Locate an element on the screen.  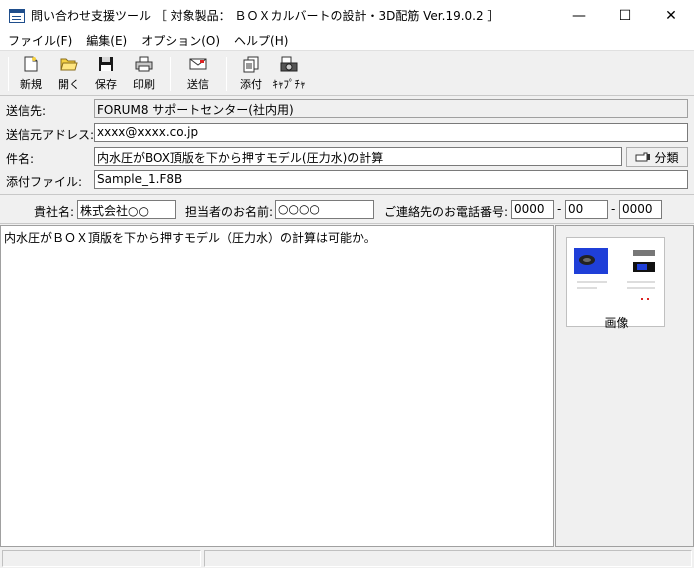
camera-capture-icon is located at coordinates (289, 64).